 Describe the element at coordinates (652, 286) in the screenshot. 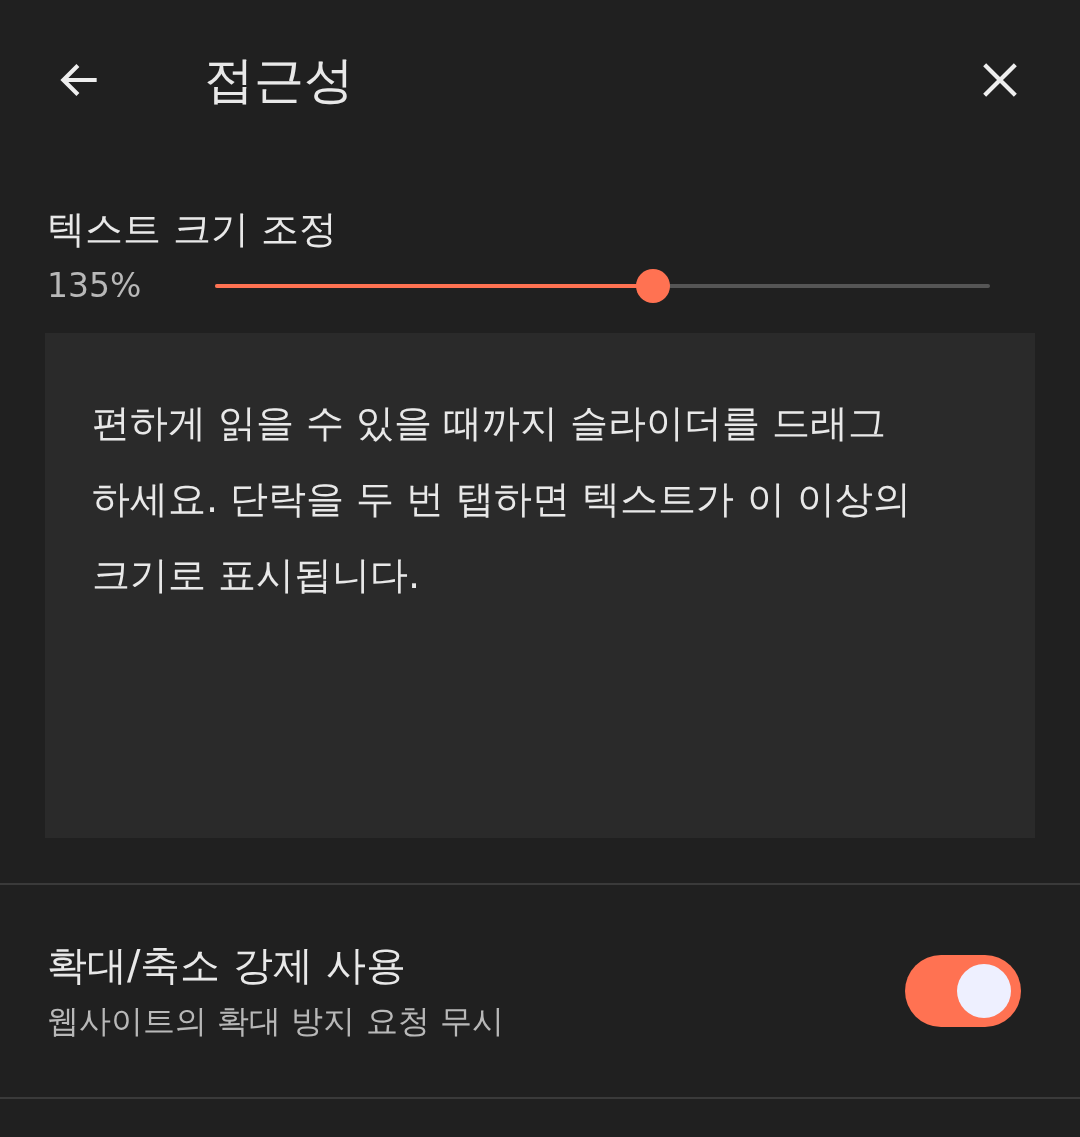

I see `slider-thumb` at that location.